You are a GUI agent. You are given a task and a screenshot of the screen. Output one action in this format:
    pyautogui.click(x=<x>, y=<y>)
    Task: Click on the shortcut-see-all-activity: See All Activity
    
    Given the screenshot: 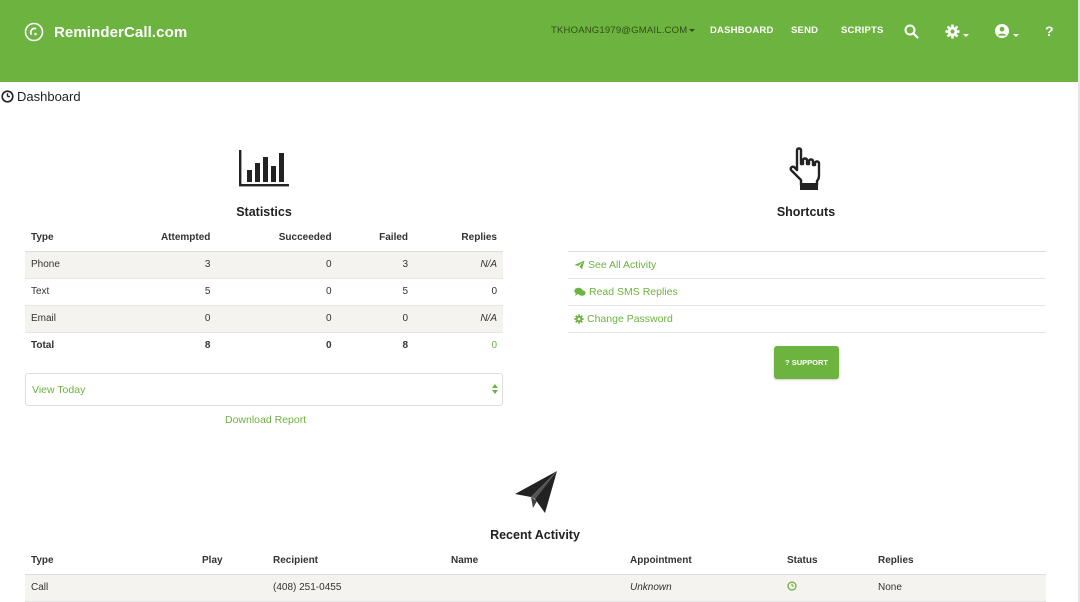 What is the action you would take?
    pyautogui.click(x=807, y=265)
    